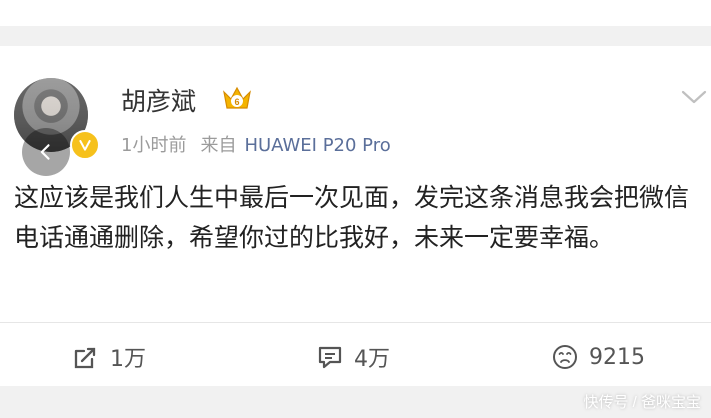 The height and width of the screenshot is (418, 711). Describe the element at coordinates (355, 322) in the screenshot. I see `action-divider` at that location.